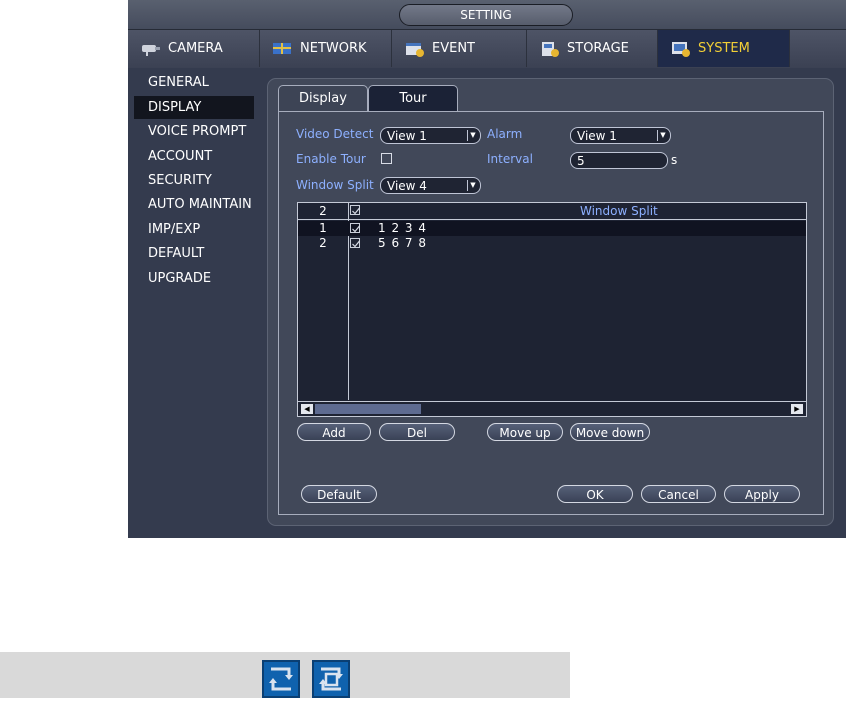  Describe the element at coordinates (415, 49) in the screenshot. I see `event-icon` at that location.